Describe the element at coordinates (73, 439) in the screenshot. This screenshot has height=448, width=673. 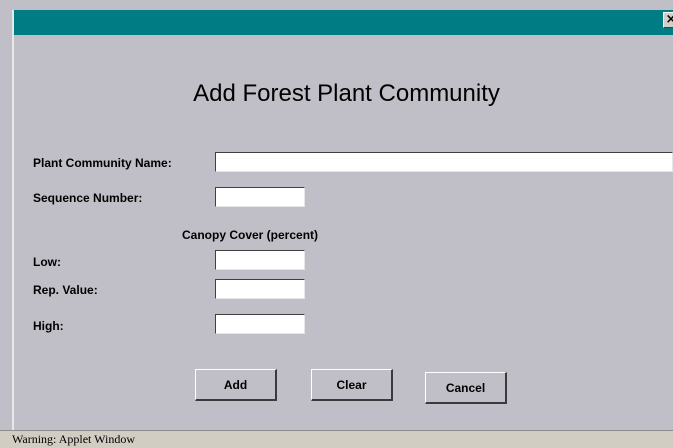
I see `applet-warning-text: Warning: Applet Window` at that location.